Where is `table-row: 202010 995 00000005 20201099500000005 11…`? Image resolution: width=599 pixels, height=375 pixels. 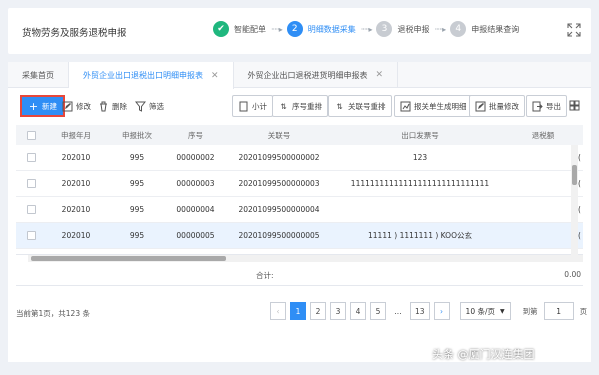 table-row: 202010 995 00000005 20201099500000005 11… is located at coordinates (299, 236).